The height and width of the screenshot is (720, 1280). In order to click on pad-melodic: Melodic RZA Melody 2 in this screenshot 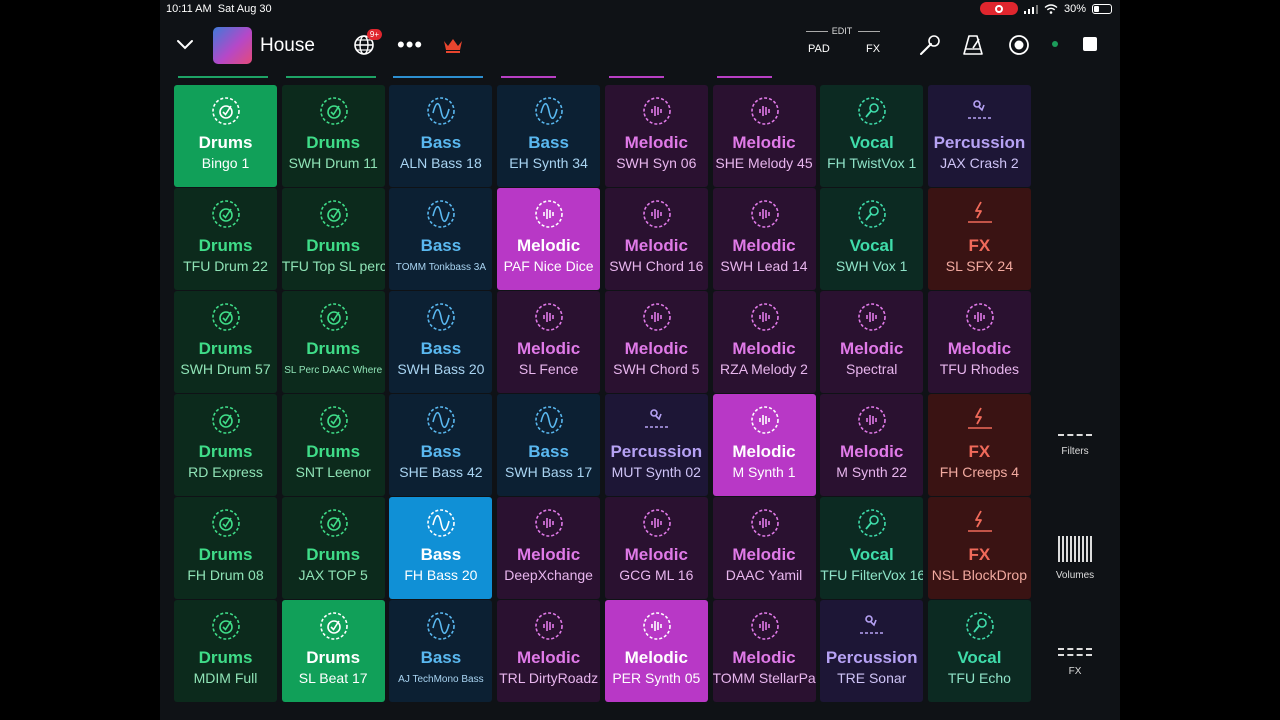, I will do `click(764, 342)`.